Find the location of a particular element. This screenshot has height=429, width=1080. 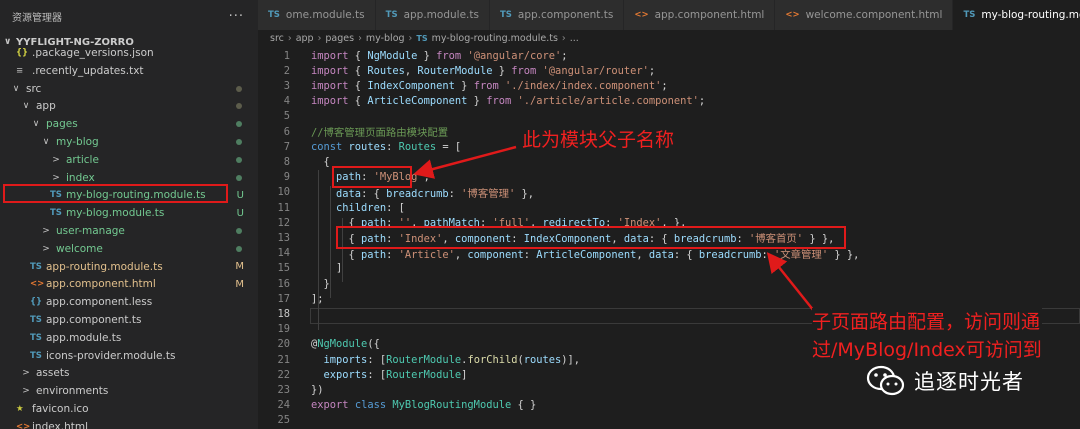

watermark: 追逐时光者 is located at coordinates (945, 381).